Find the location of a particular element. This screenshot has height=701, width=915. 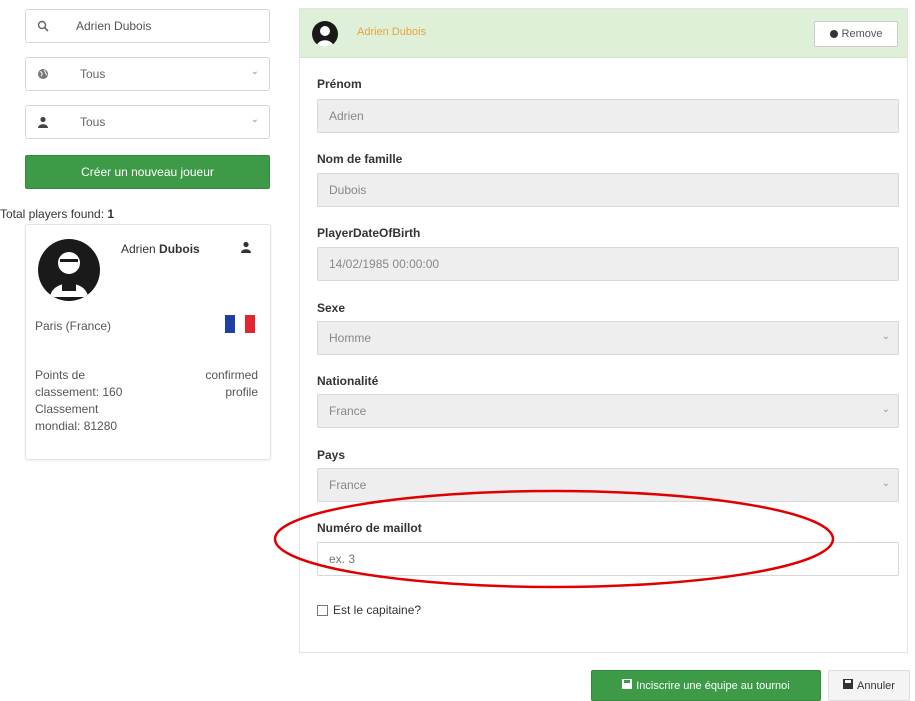

first-name-label: Prénom is located at coordinates (339, 84).